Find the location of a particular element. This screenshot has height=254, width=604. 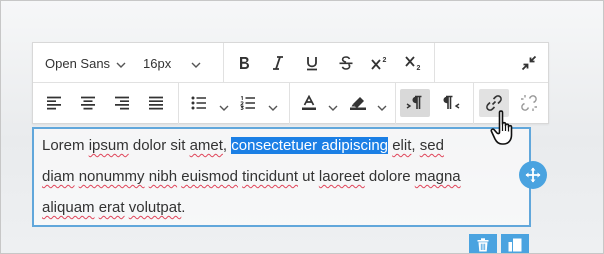

ltr-icon is located at coordinates (414, 102).